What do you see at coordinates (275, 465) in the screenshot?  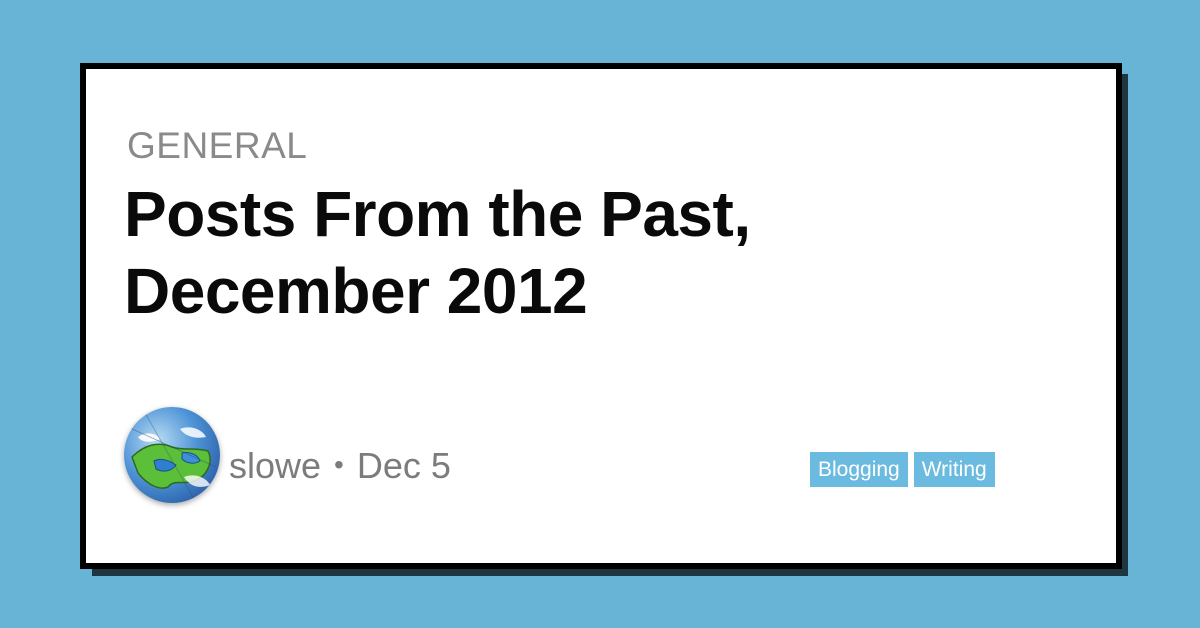 I see `author-name: slowe` at bounding box center [275, 465].